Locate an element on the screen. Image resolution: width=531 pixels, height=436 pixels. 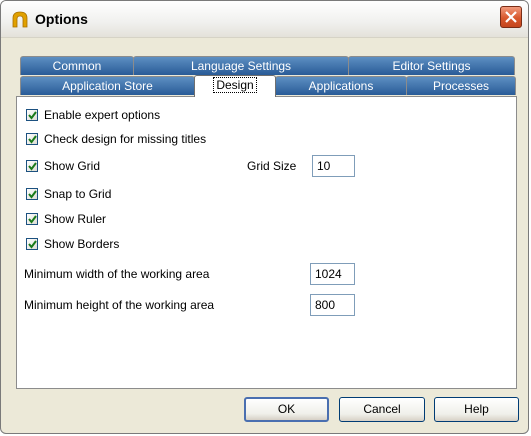
snap-to-grid-label: Snap to Grid is located at coordinates (78, 194).